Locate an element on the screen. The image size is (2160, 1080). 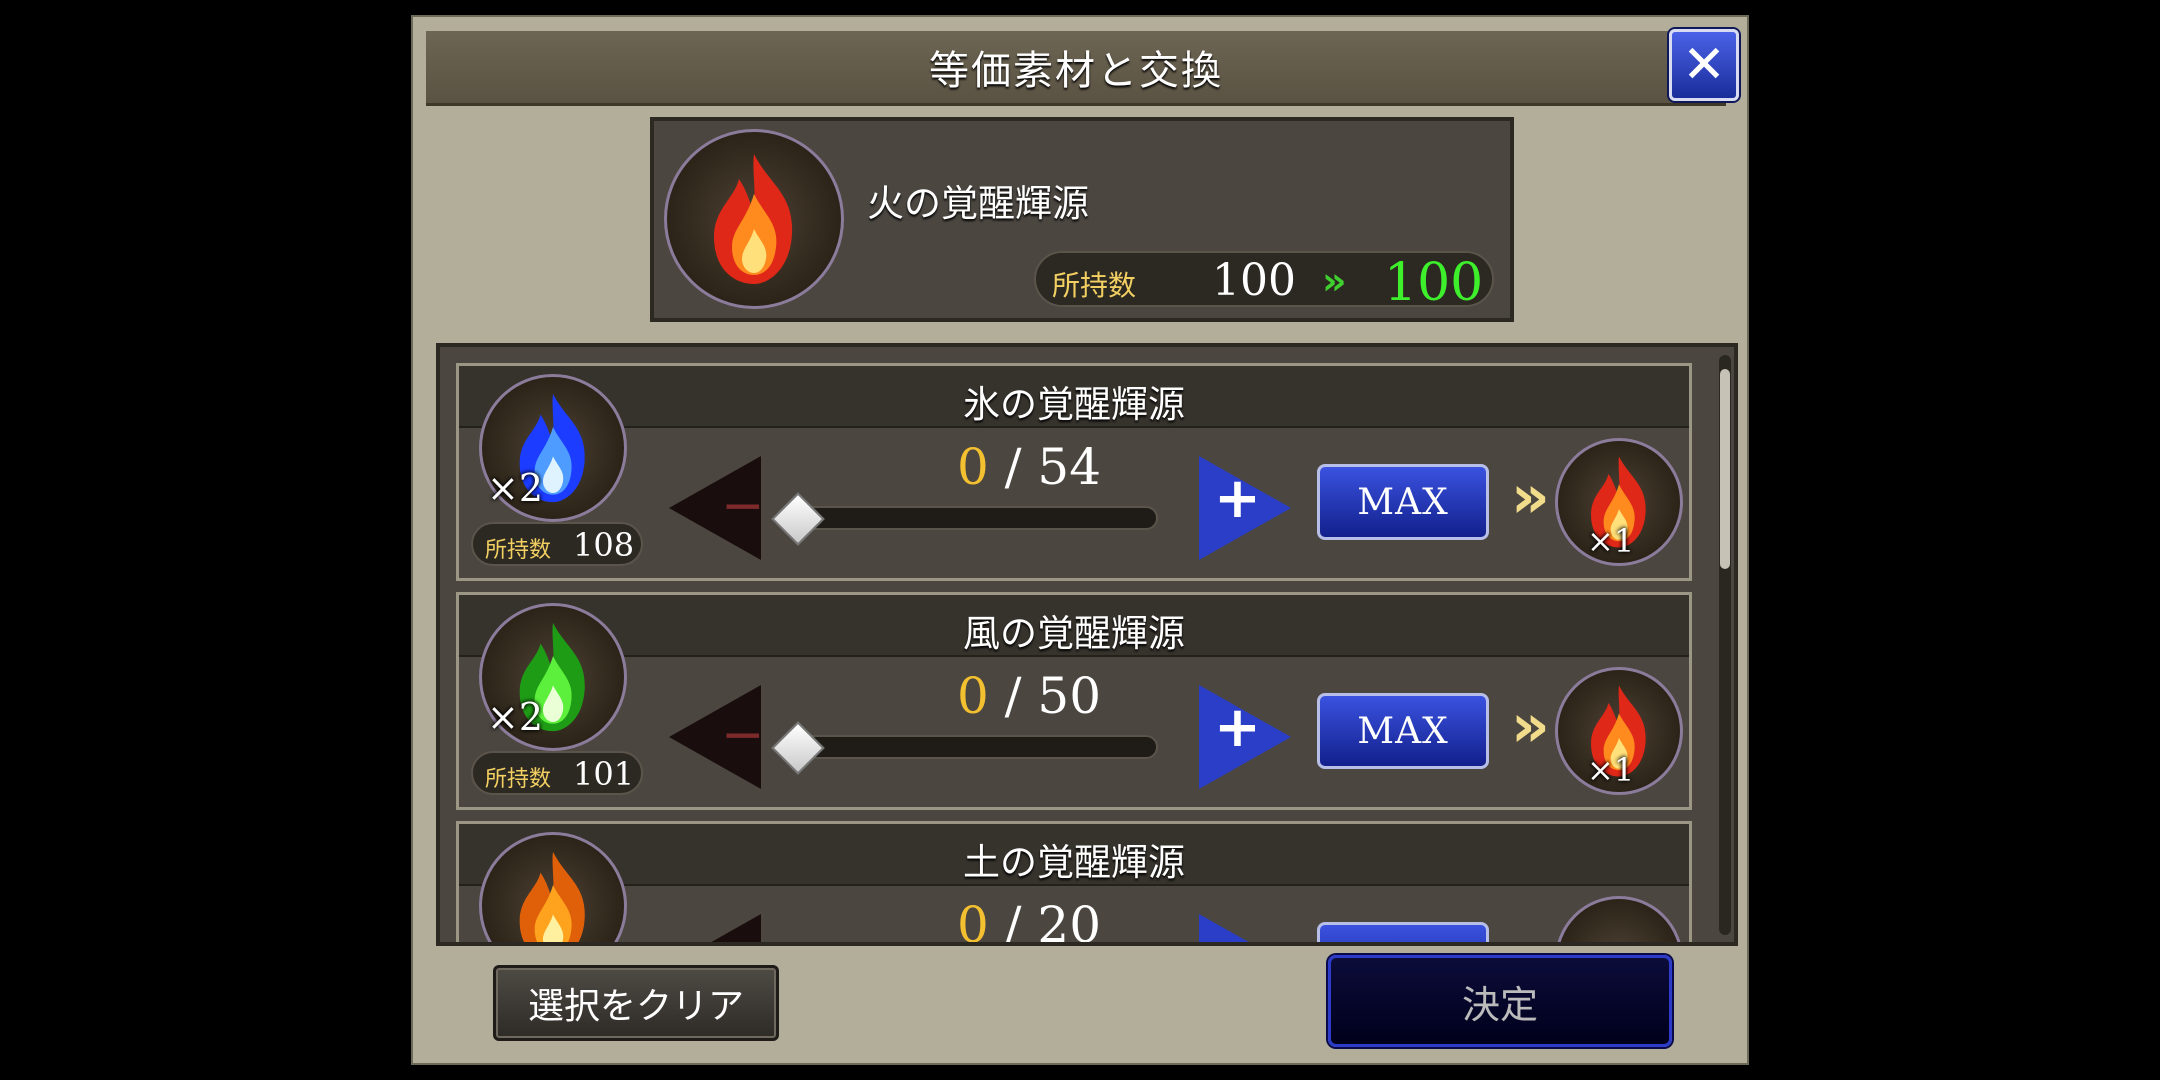
material-row-earth: 土の覚醒輝源 0 / 20 is located at coordinates (1074, 883).